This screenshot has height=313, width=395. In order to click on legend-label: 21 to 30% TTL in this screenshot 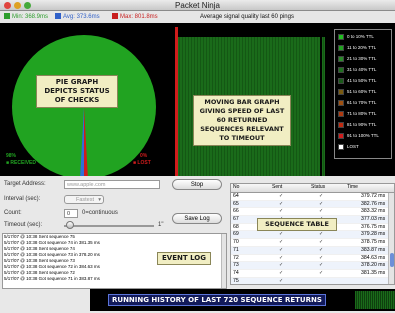, I will do `click(362, 58)`.